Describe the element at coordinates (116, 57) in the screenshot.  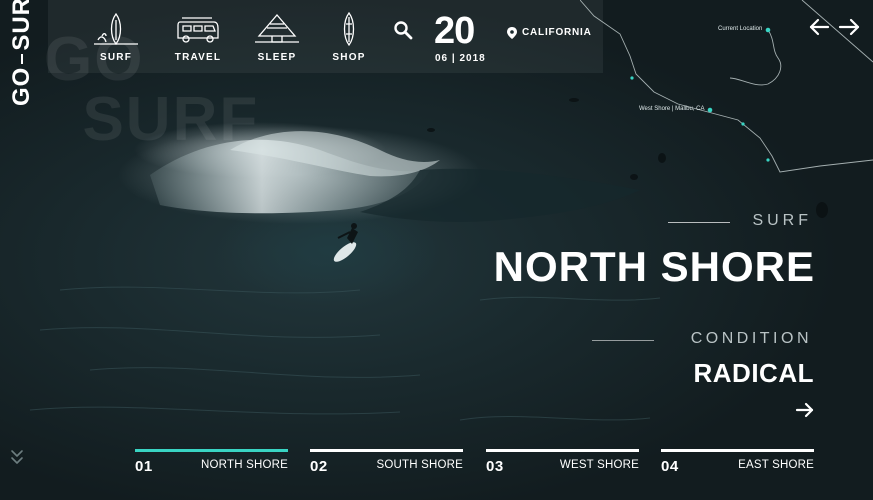
I see `nav-label-surf: SURF` at that location.